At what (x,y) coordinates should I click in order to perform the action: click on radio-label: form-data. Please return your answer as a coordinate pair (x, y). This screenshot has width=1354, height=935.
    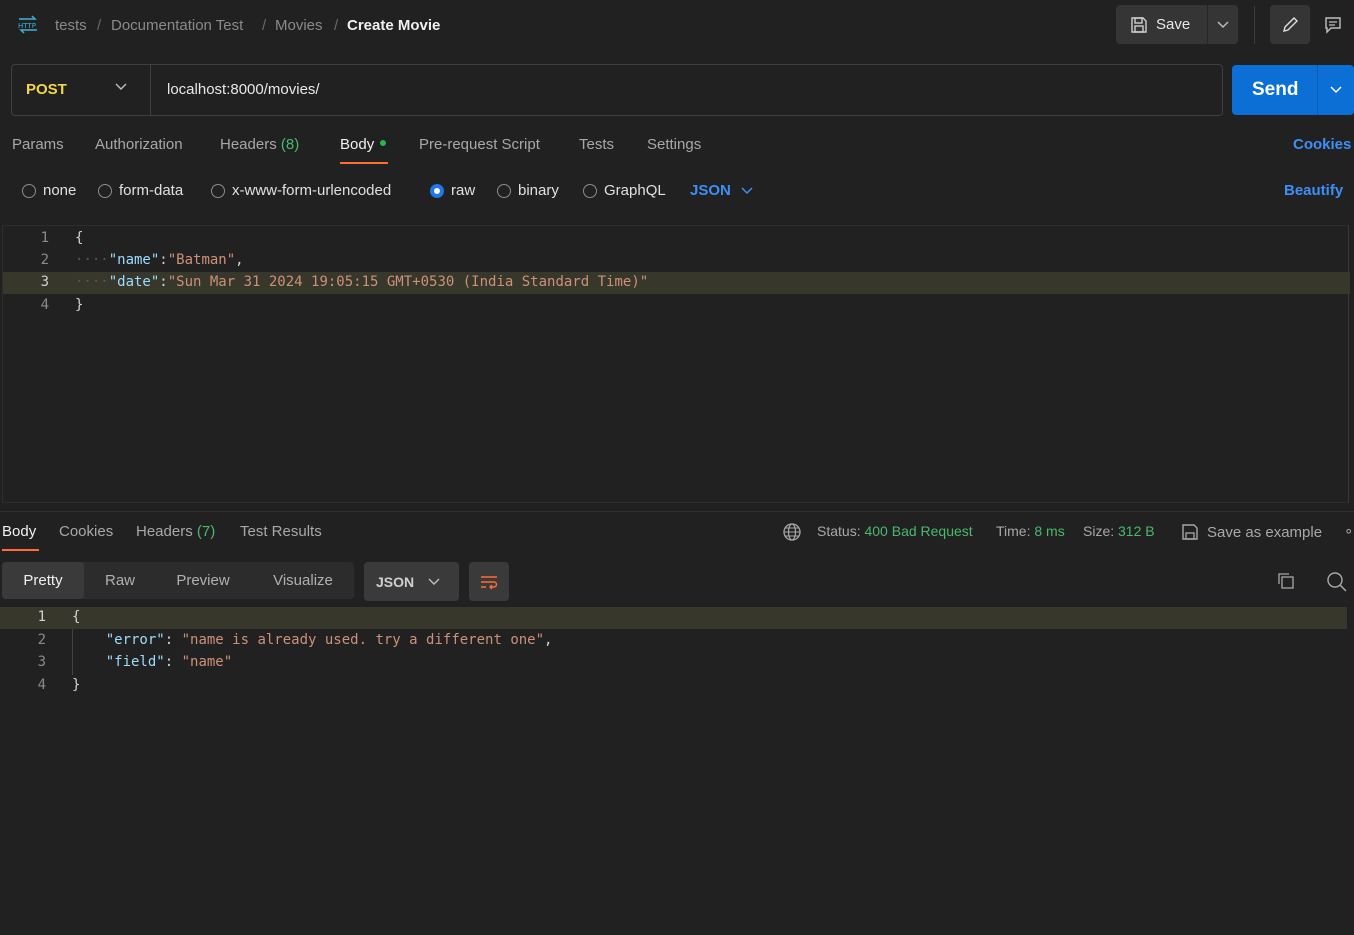
    Looking at the image, I should click on (151, 190).